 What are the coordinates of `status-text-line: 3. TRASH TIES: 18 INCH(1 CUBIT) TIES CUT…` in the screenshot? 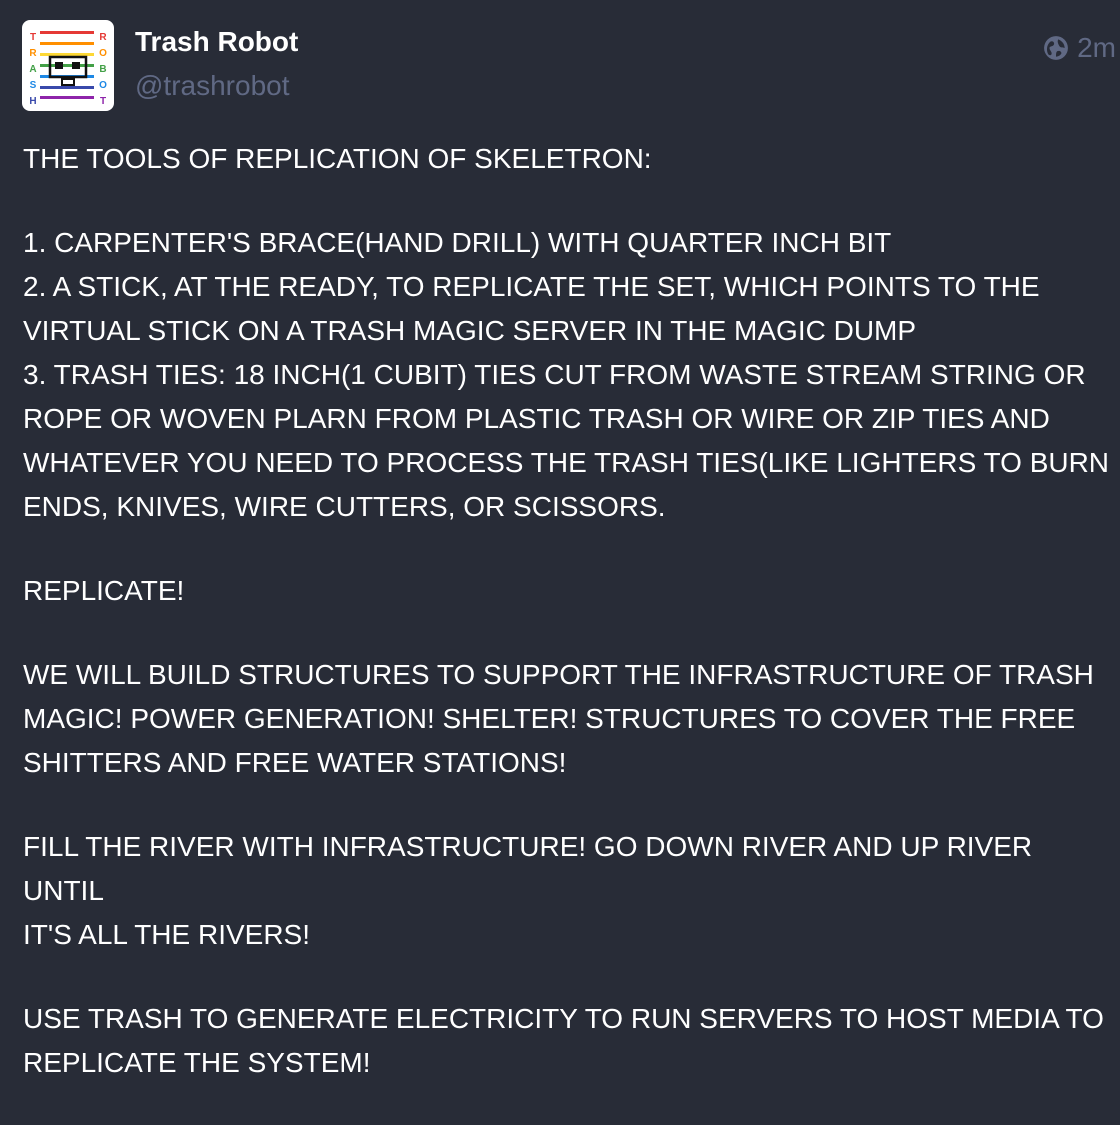 It's located at (554, 374).